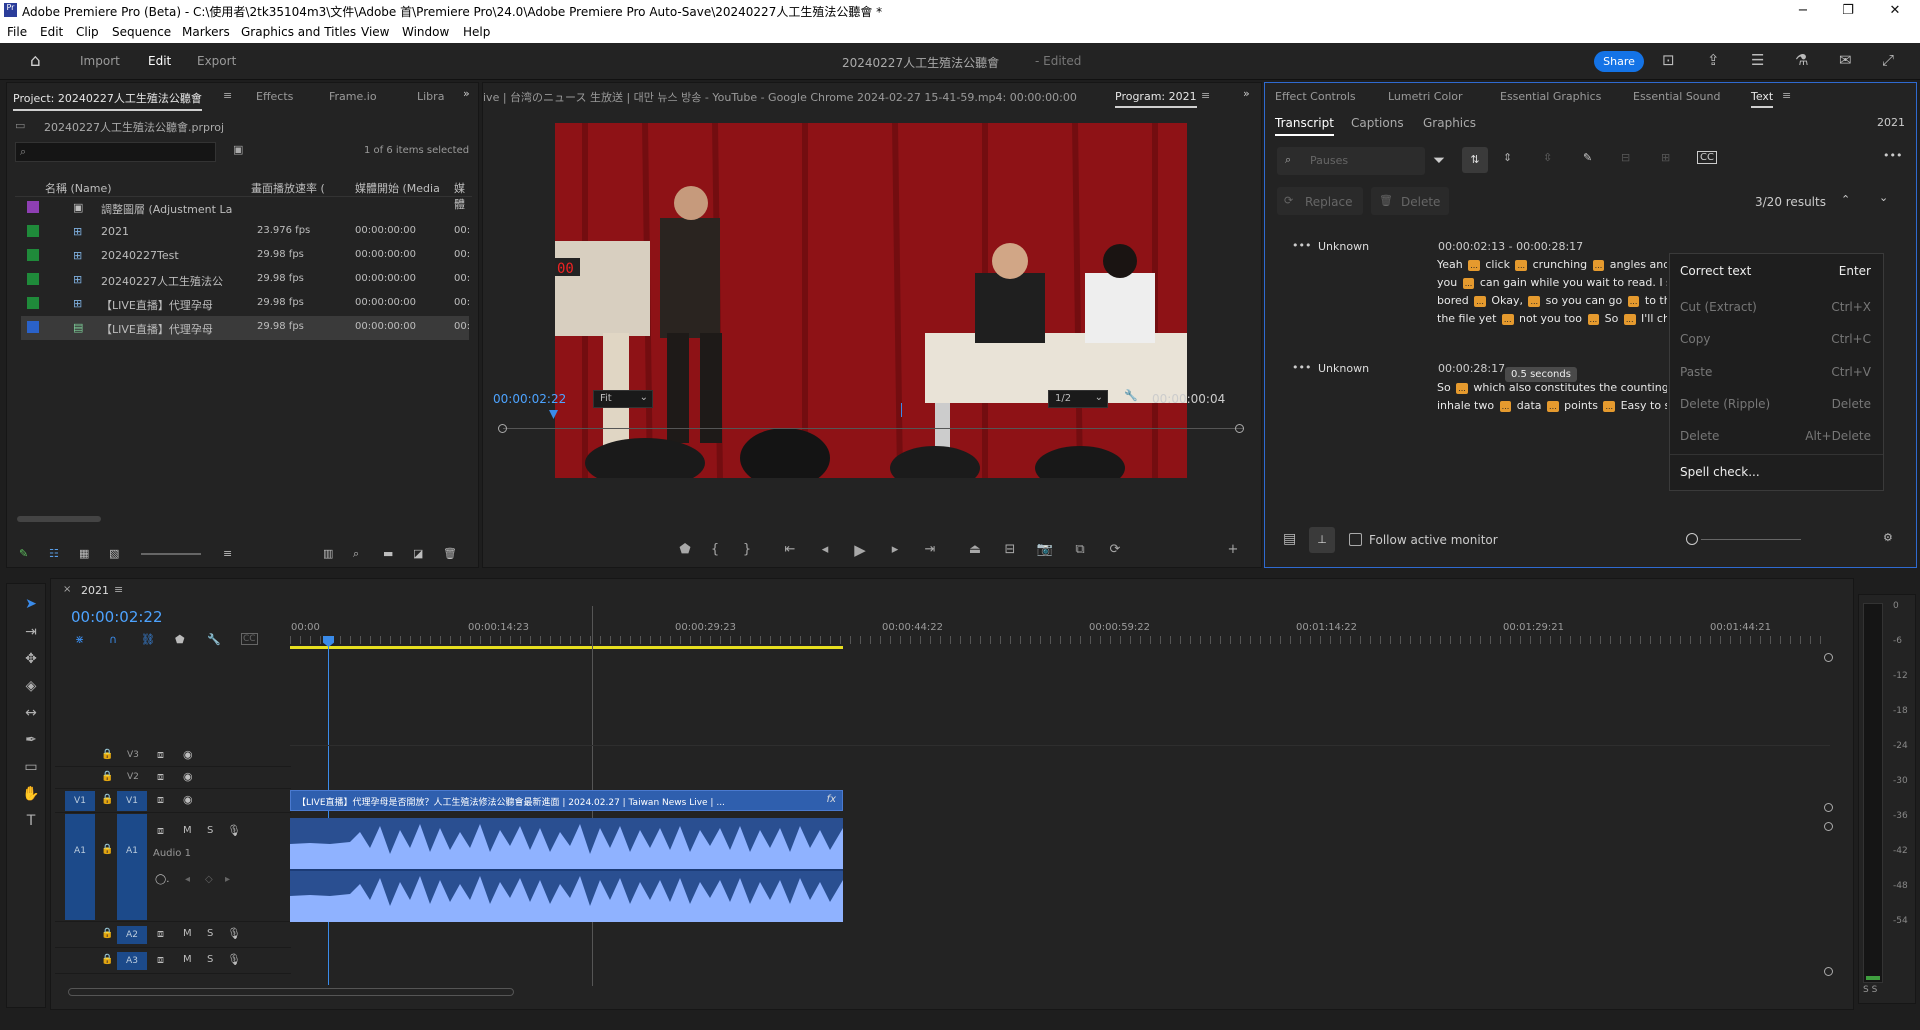 Image resolution: width=1920 pixels, height=1030 pixels. What do you see at coordinates (214, 639) in the screenshot?
I see `timeline-settings-icon: 🔧` at bounding box center [214, 639].